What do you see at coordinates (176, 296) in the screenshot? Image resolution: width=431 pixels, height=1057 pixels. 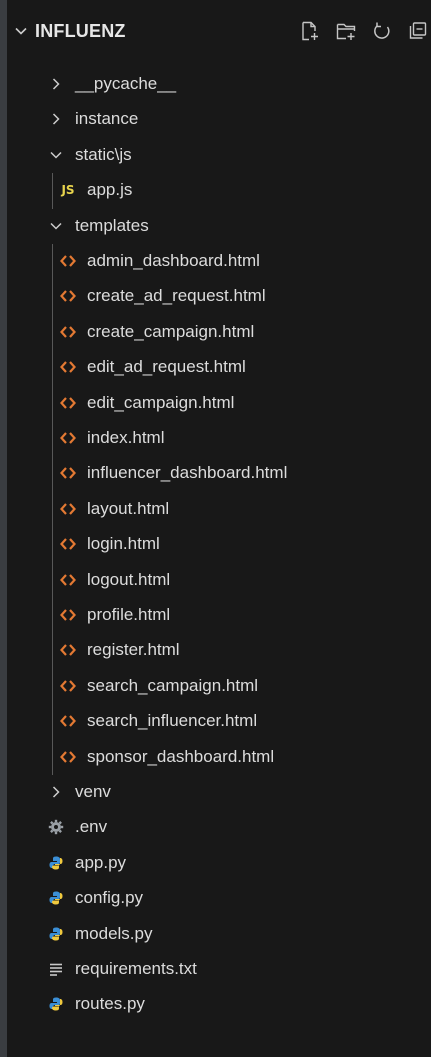 I see `tree-item-label: create_ad_request.html` at bounding box center [176, 296].